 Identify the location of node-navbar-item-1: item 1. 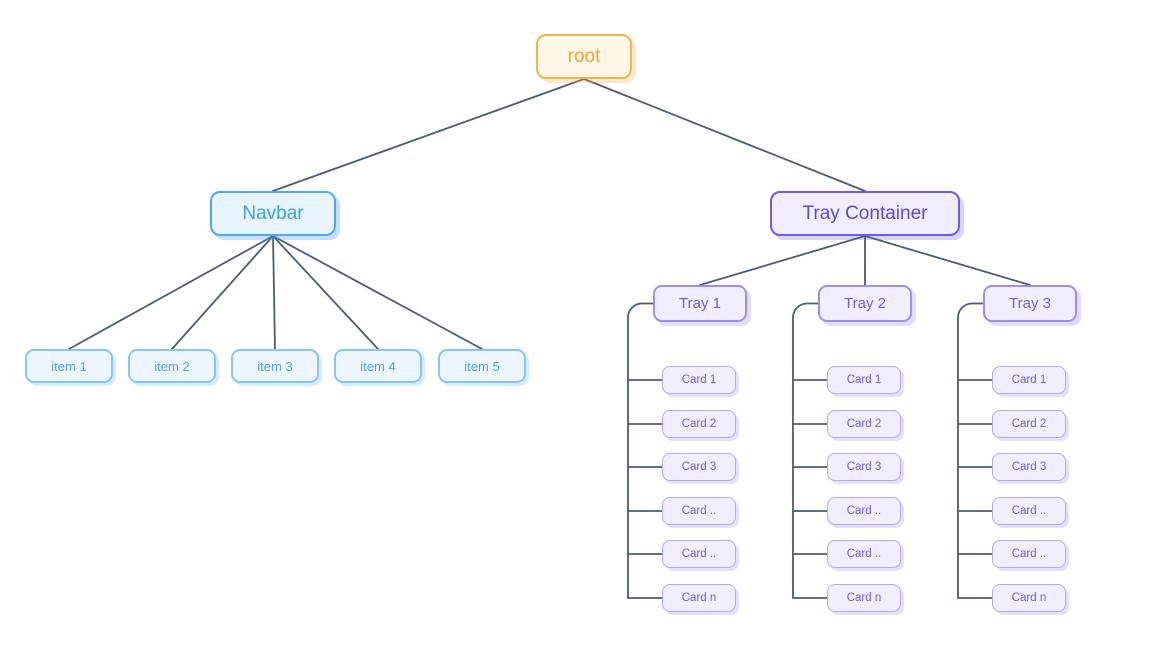
(69, 366).